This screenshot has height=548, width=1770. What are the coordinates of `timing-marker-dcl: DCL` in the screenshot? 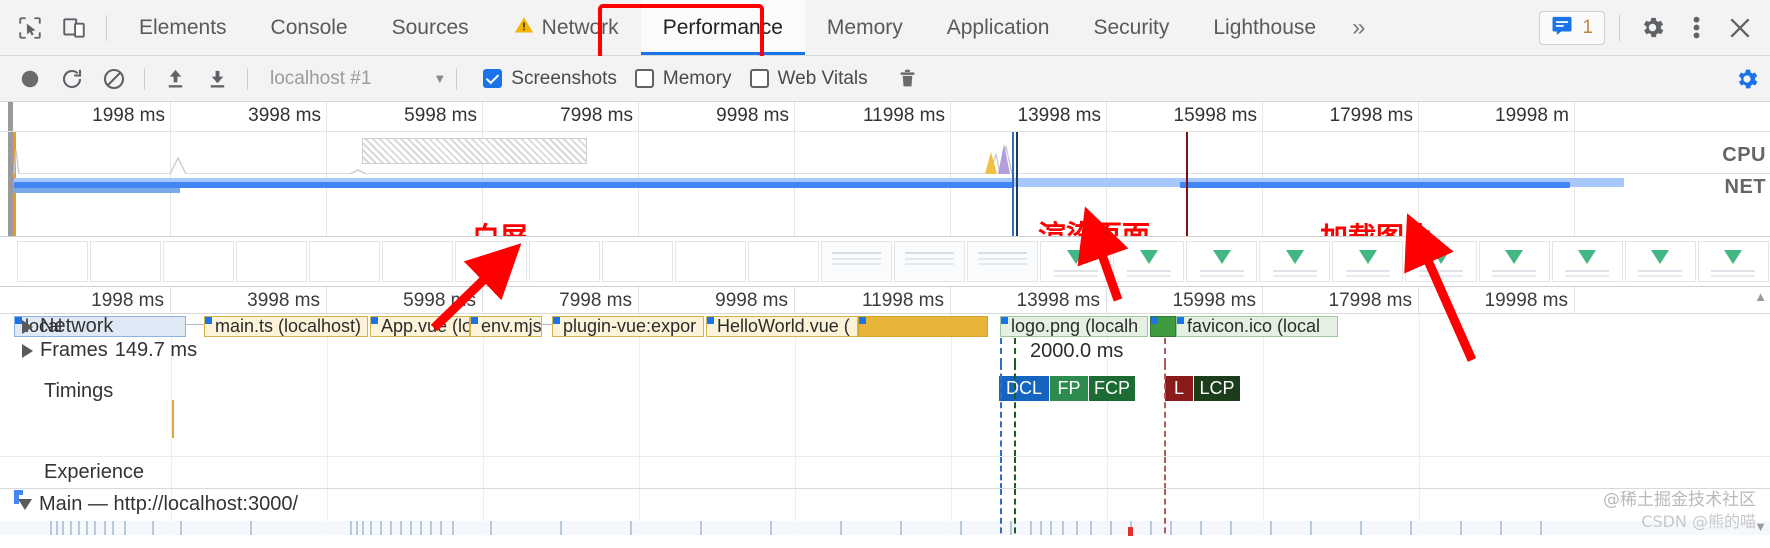 It's located at (1024, 388).